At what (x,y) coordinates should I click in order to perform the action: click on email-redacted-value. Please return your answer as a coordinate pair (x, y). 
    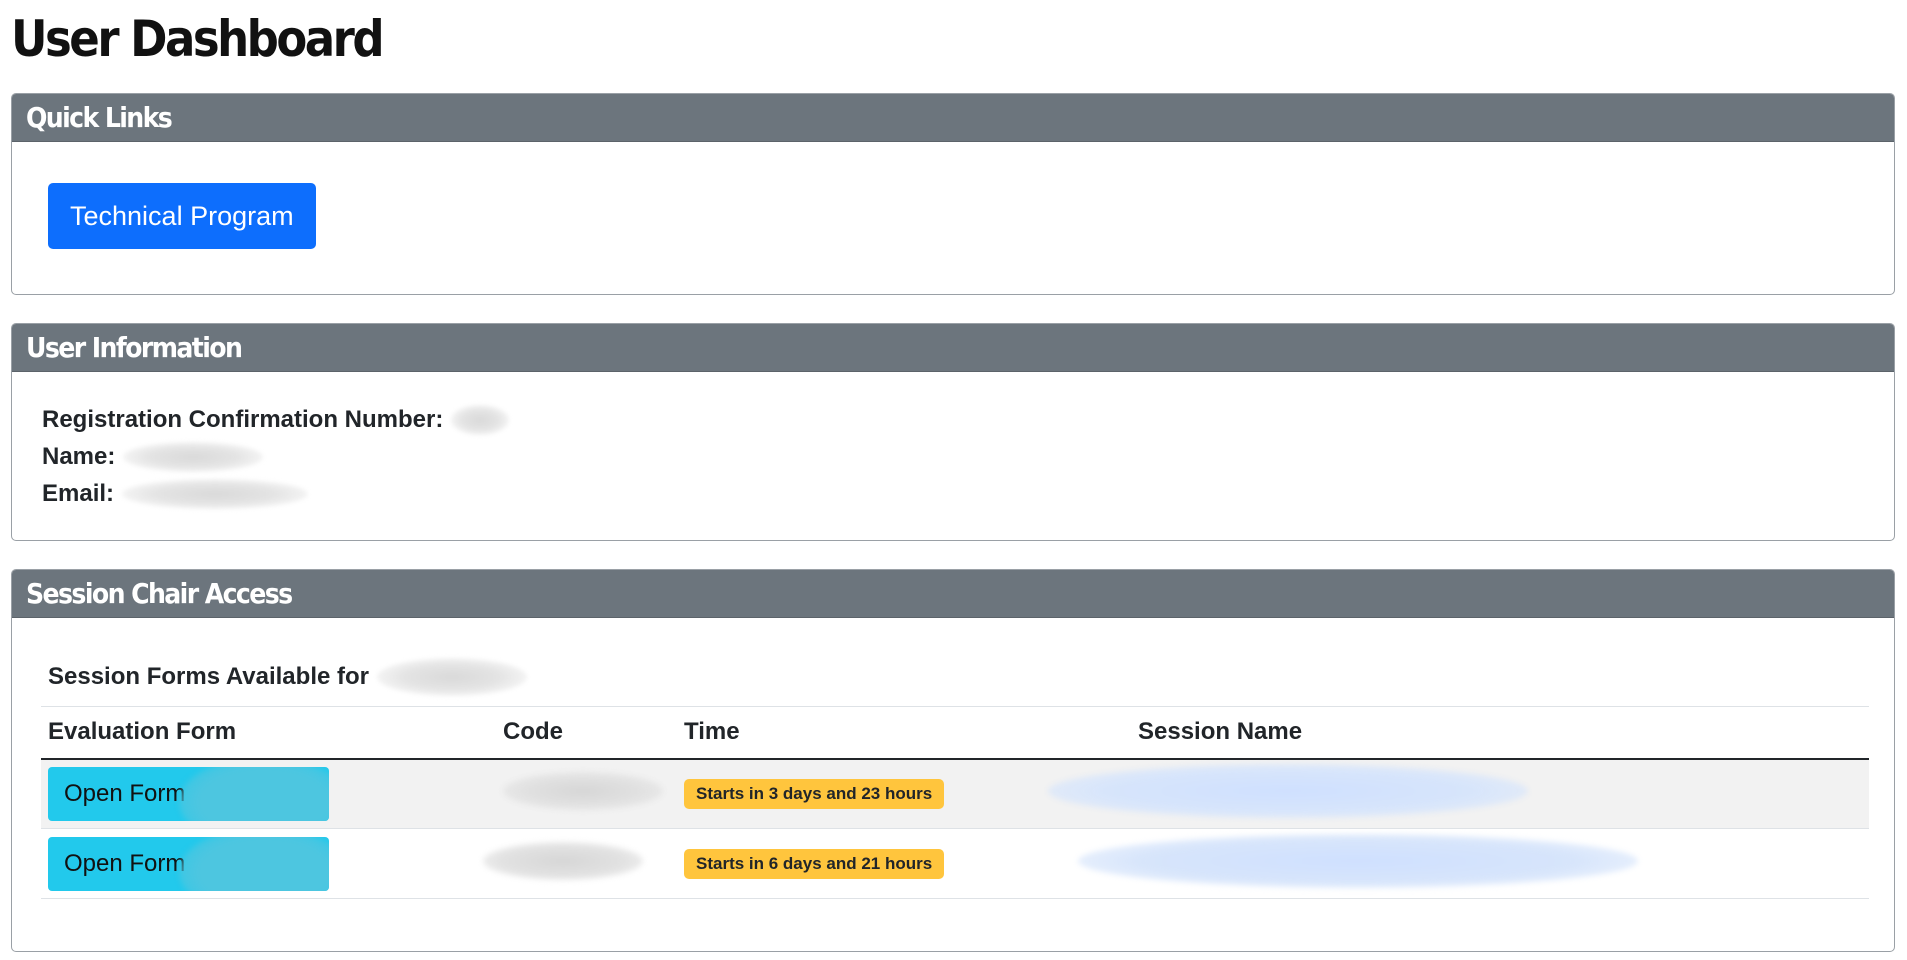
    Looking at the image, I should click on (215, 493).